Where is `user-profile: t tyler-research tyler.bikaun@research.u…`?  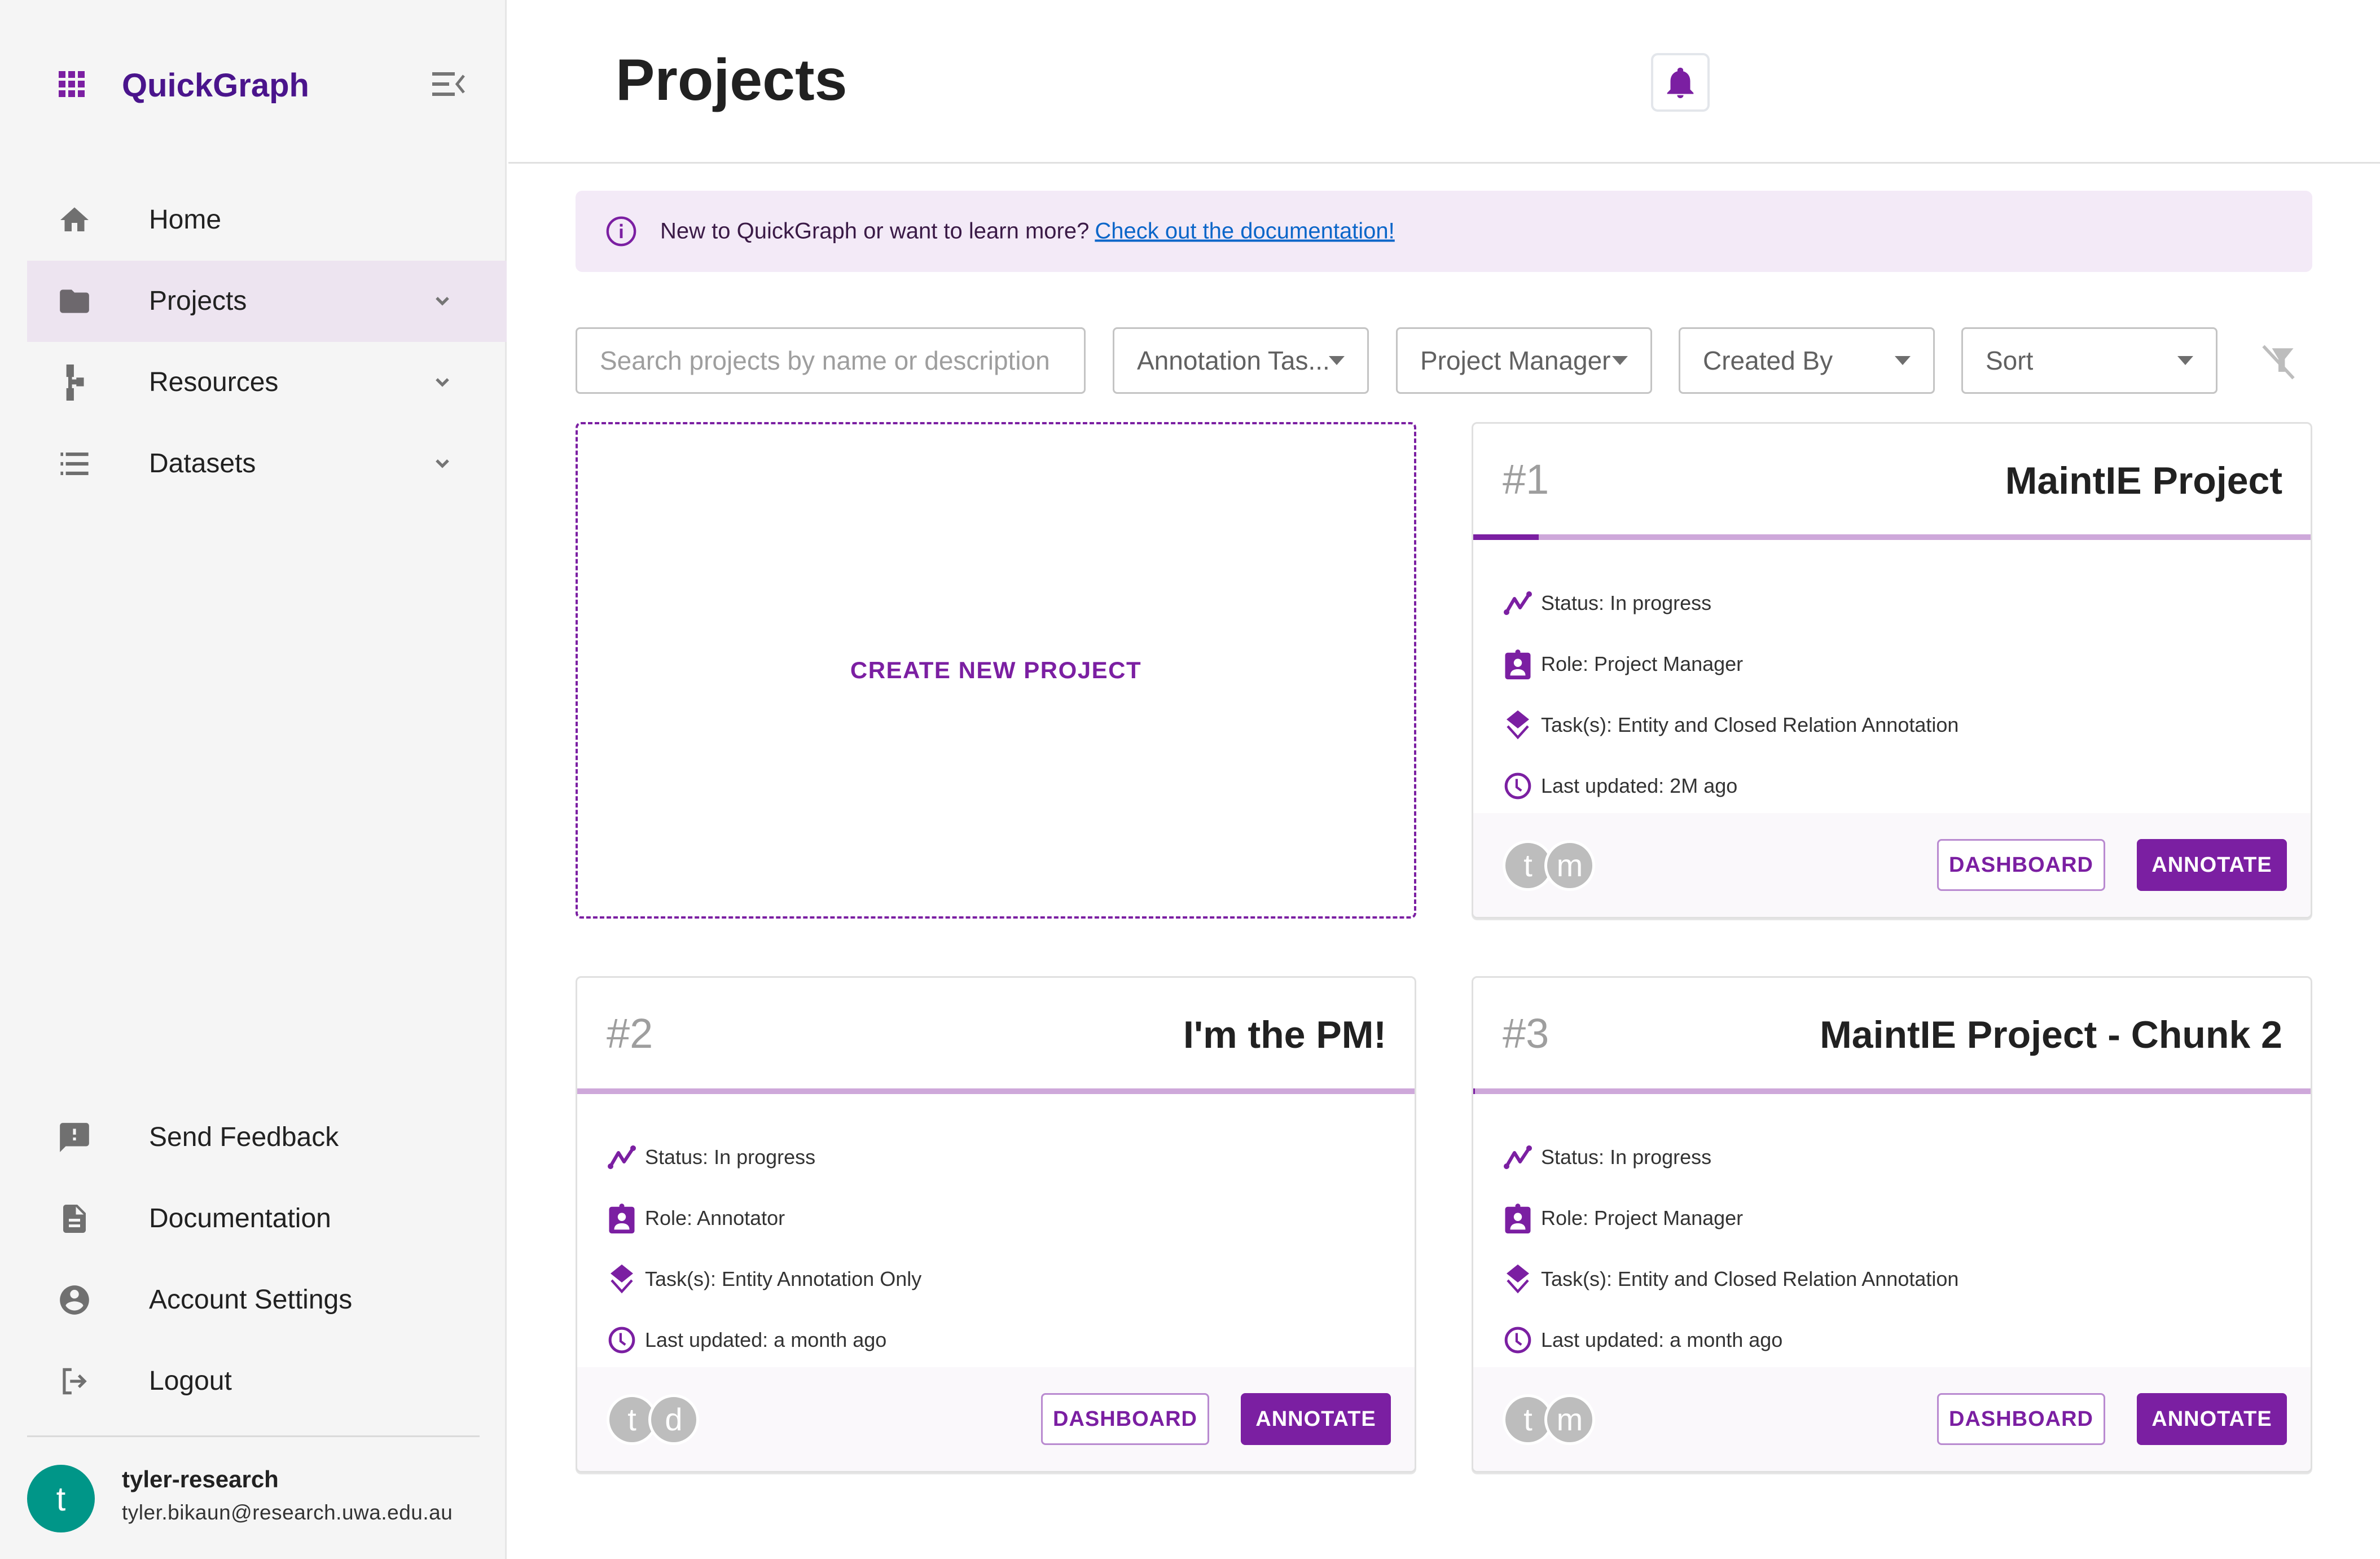 user-profile: t tyler-research tyler.bikaun@research.u… is located at coordinates (258, 1495).